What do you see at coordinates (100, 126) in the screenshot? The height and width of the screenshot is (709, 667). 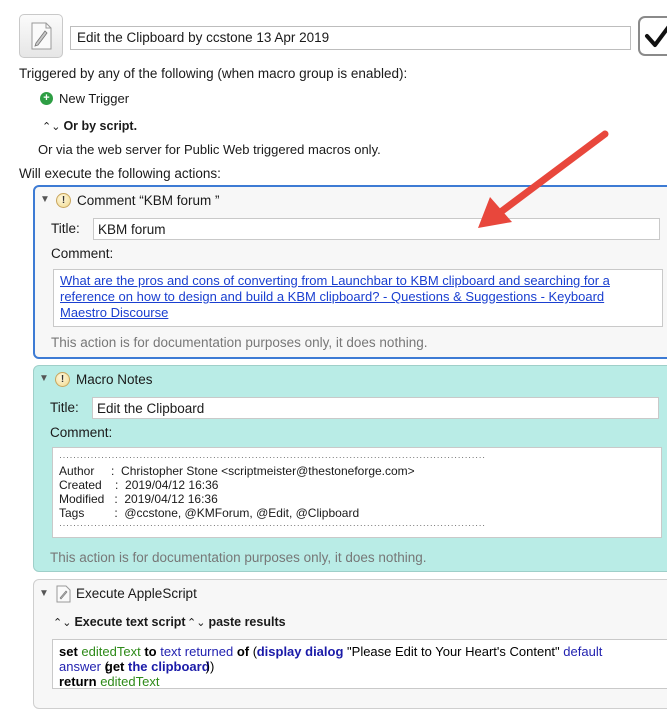 I see `or-by-script-label: Or by script.` at bounding box center [100, 126].